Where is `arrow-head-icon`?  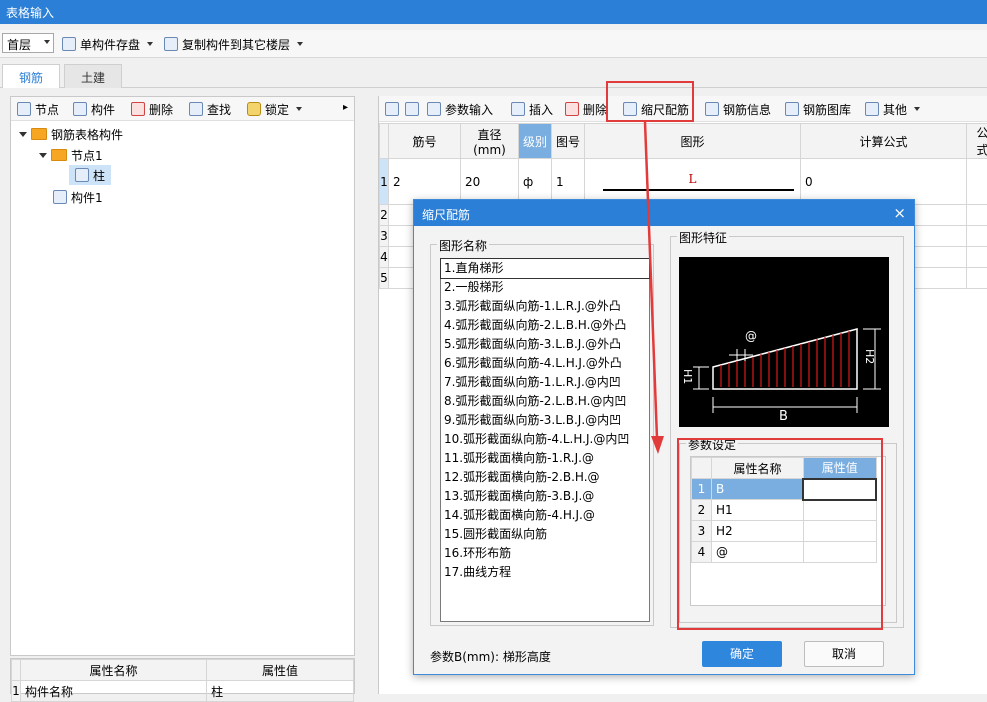
arrow-head-icon is located at coordinates (657, 445).